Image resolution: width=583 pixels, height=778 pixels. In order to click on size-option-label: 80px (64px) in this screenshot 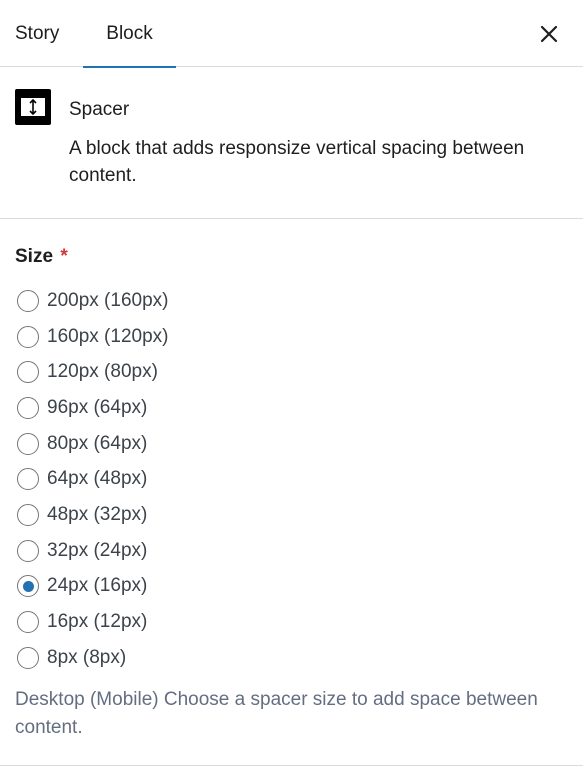, I will do `click(97, 443)`.